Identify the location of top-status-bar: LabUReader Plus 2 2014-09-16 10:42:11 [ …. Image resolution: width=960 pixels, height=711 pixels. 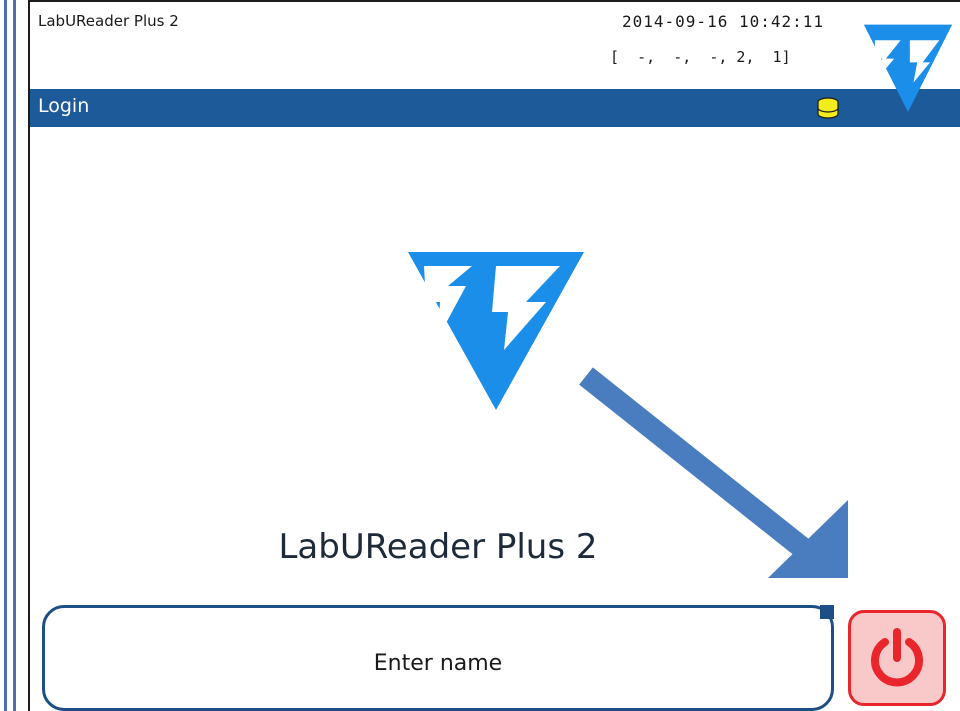
(495, 45).